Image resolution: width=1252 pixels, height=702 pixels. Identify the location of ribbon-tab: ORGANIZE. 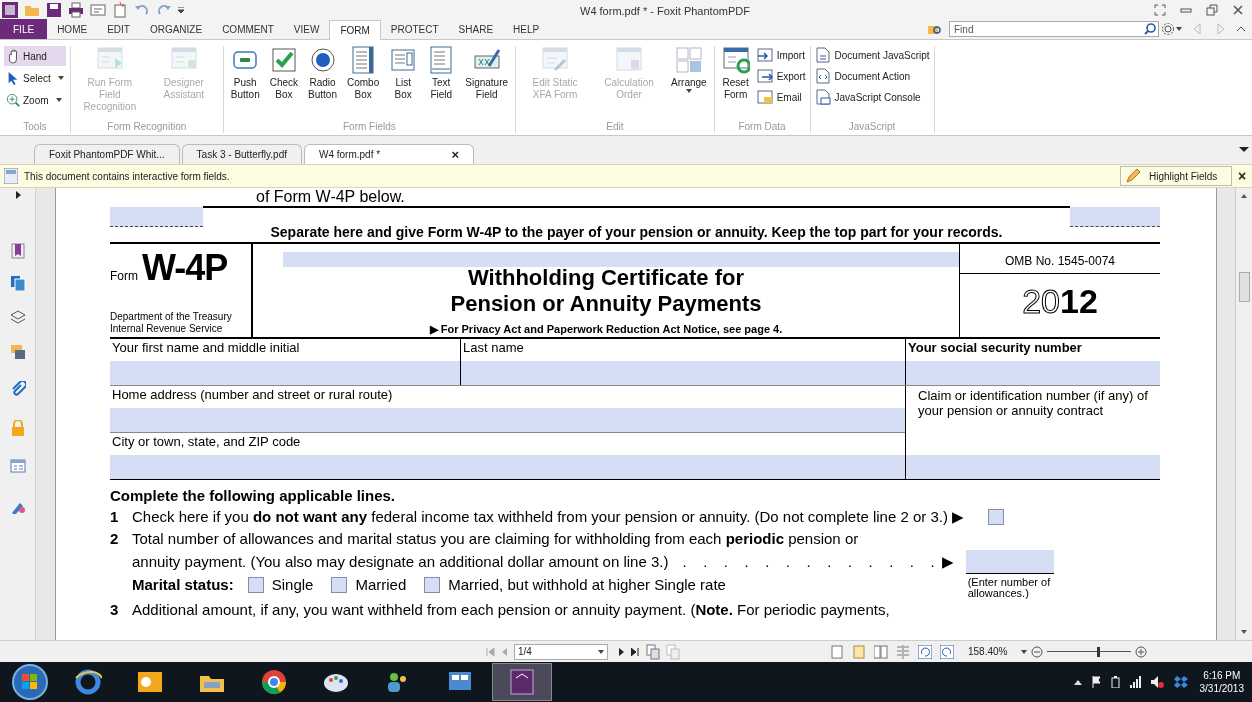
(176, 29).